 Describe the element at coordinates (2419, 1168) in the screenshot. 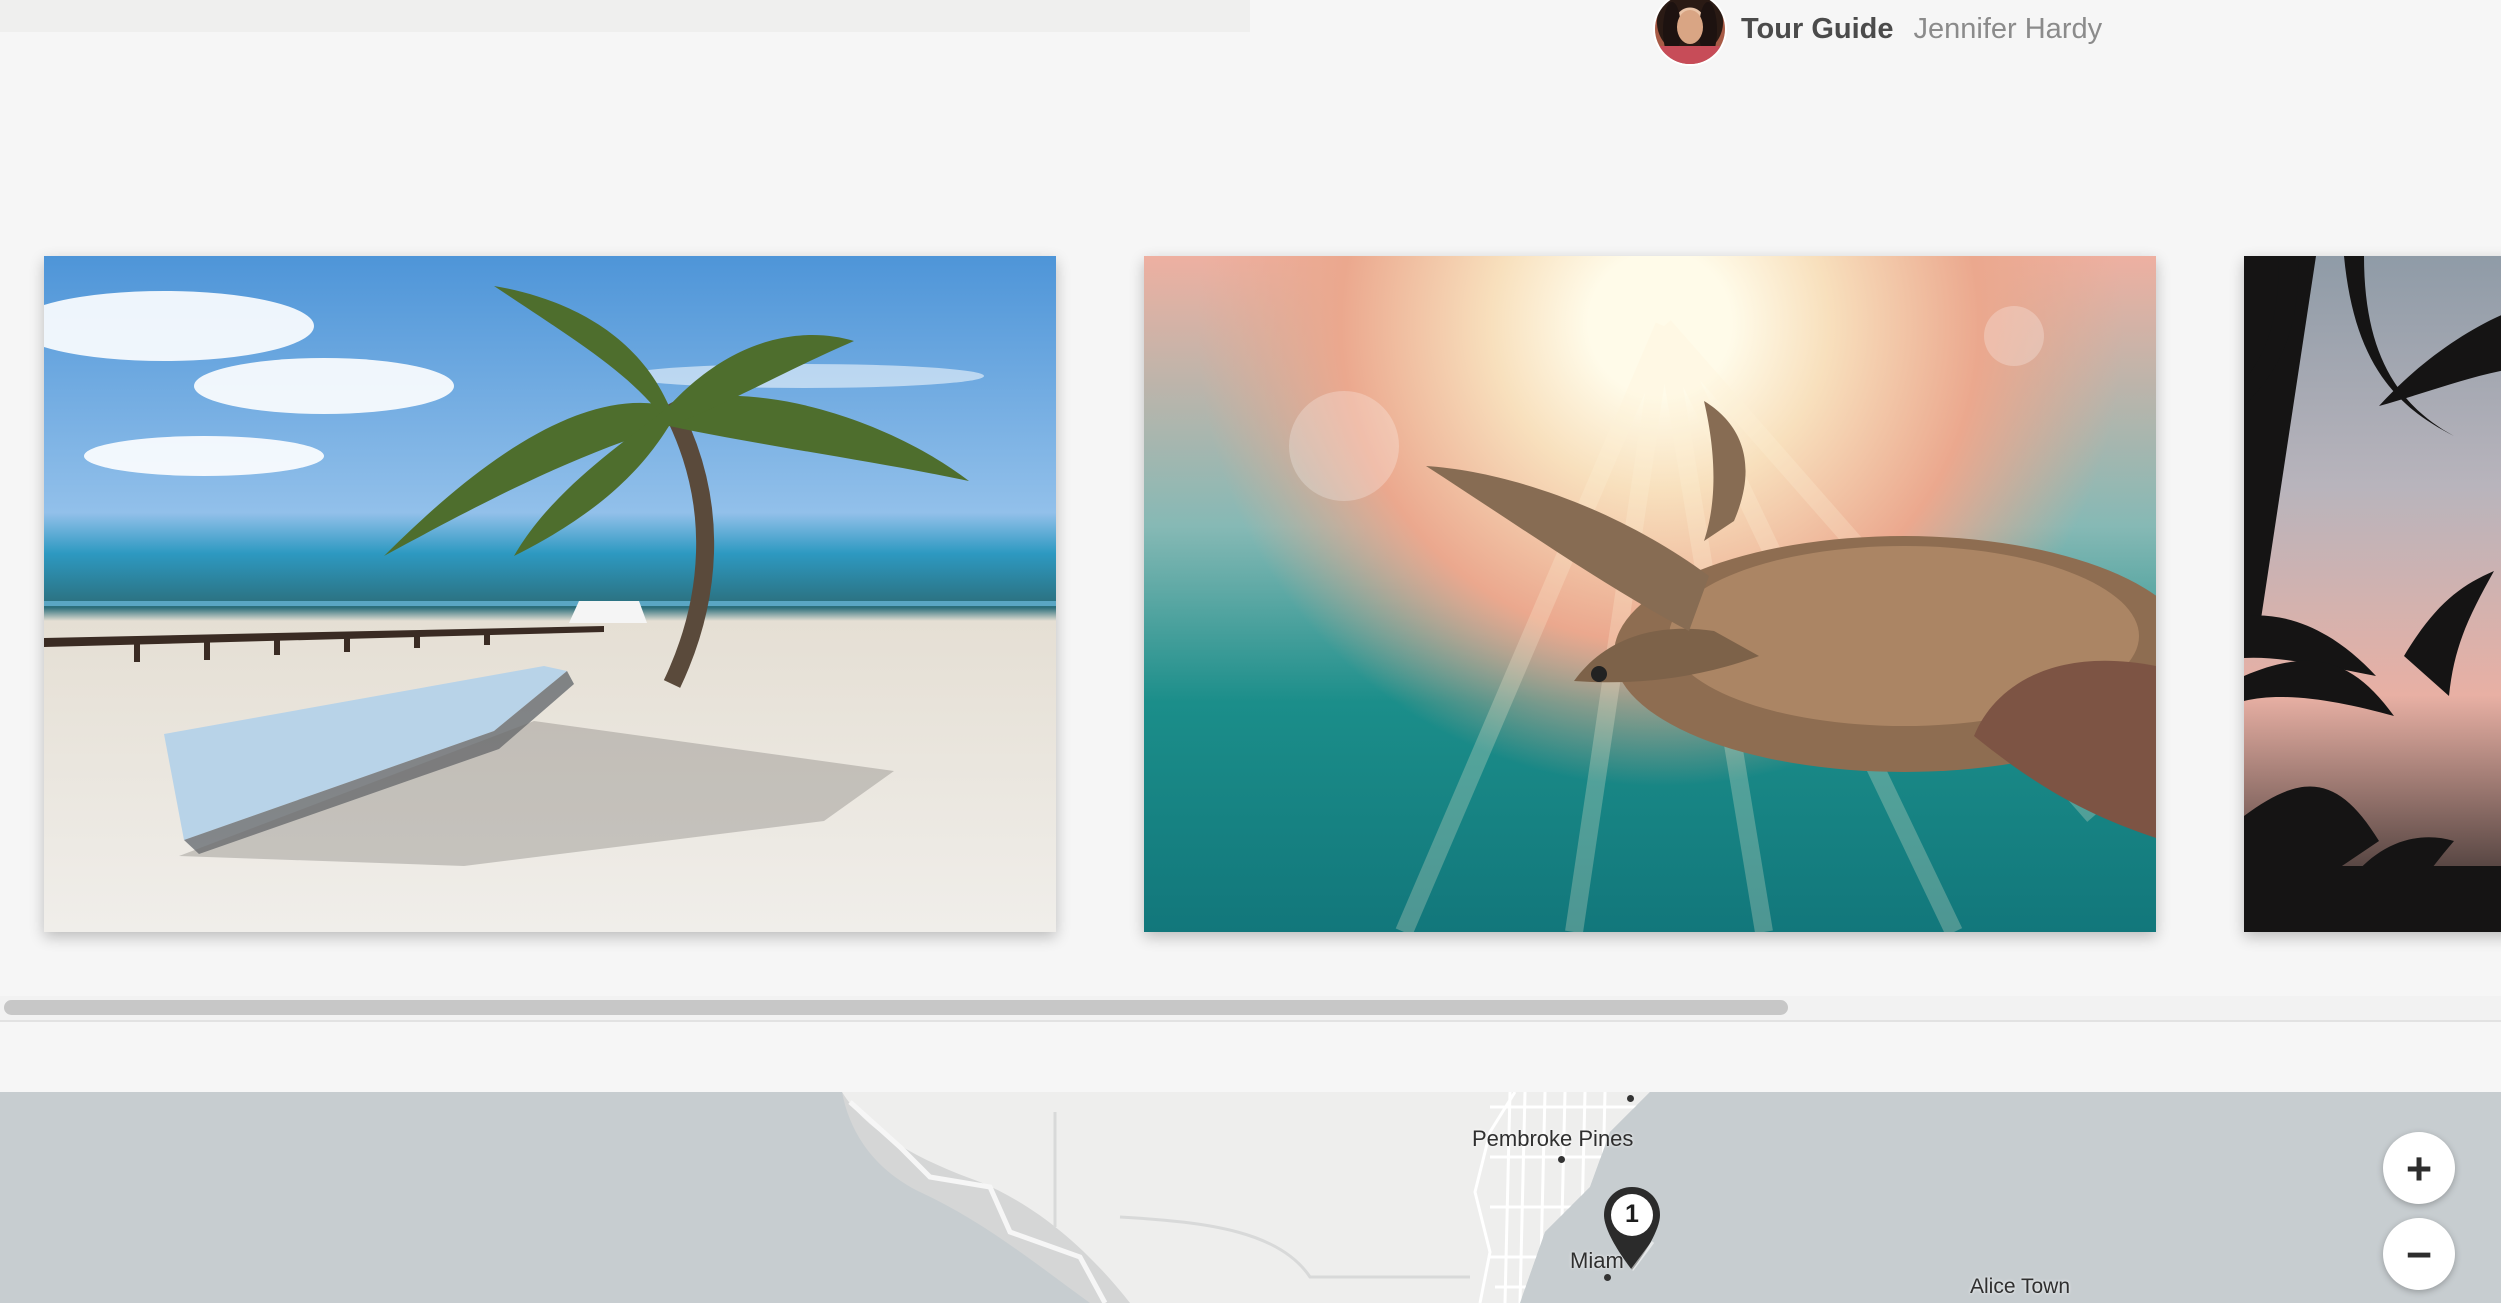

I see `zoom-in-button: +` at that location.